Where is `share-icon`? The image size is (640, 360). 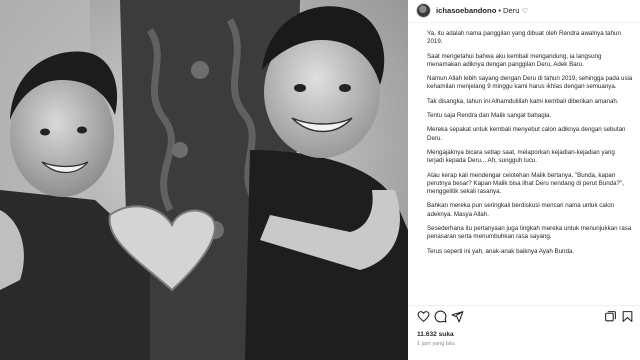 share-icon is located at coordinates (458, 317).